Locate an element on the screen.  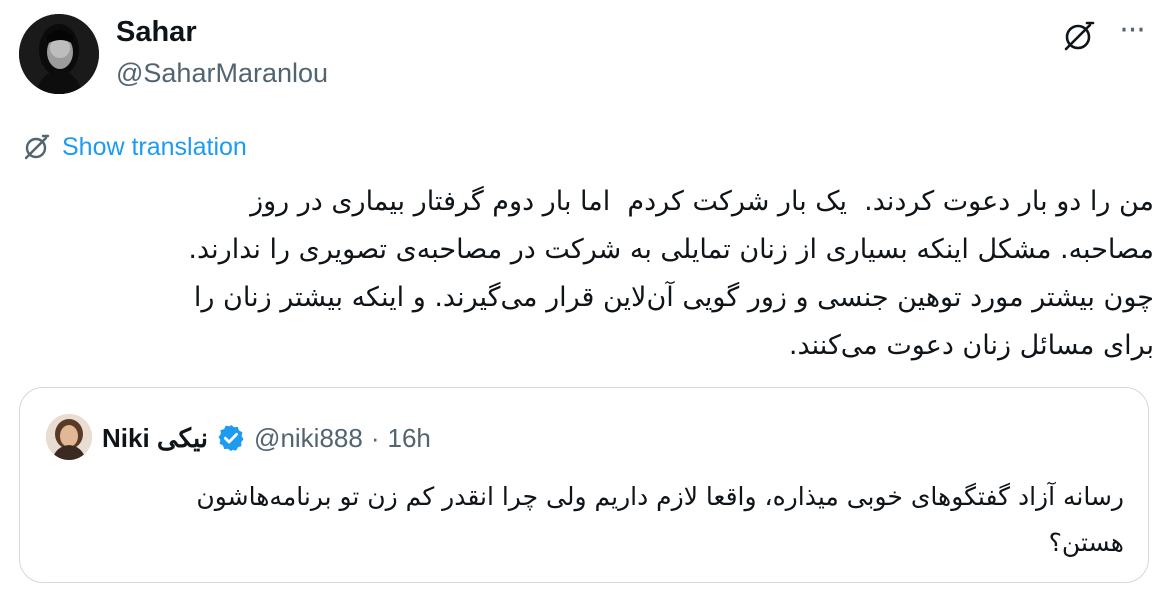
author-handle: @SaharMaranlou is located at coordinates (222, 73).